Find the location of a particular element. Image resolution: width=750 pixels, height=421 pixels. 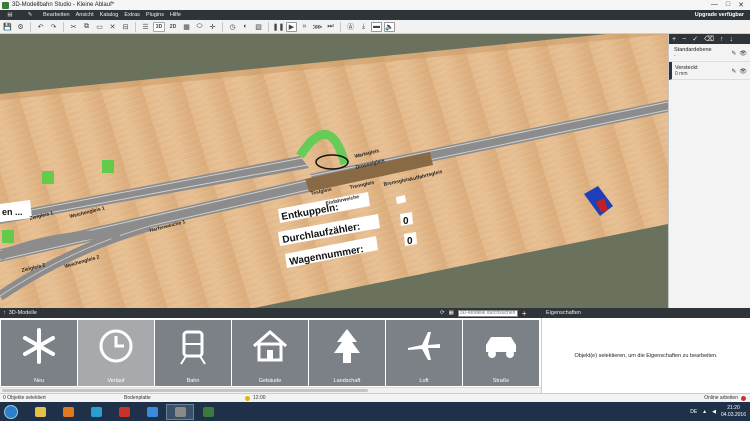

layer-item: Standardebene - ✎ 👁 is located at coordinates (709, 53).